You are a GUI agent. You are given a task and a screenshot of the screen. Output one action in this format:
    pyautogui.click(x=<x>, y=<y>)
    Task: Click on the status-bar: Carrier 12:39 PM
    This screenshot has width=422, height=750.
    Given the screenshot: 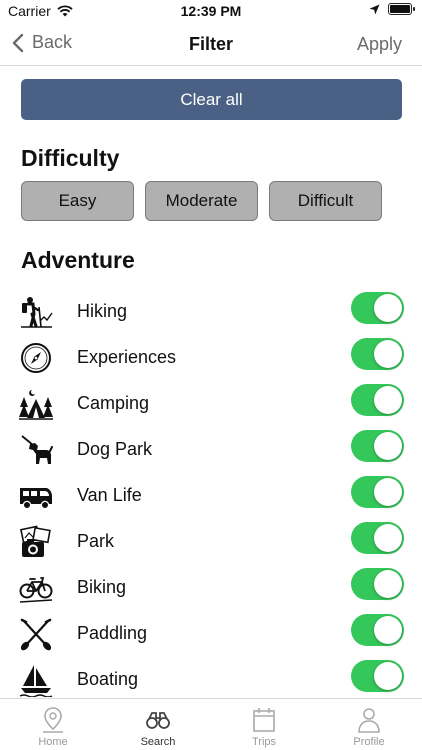 What is the action you would take?
    pyautogui.click(x=211, y=11)
    